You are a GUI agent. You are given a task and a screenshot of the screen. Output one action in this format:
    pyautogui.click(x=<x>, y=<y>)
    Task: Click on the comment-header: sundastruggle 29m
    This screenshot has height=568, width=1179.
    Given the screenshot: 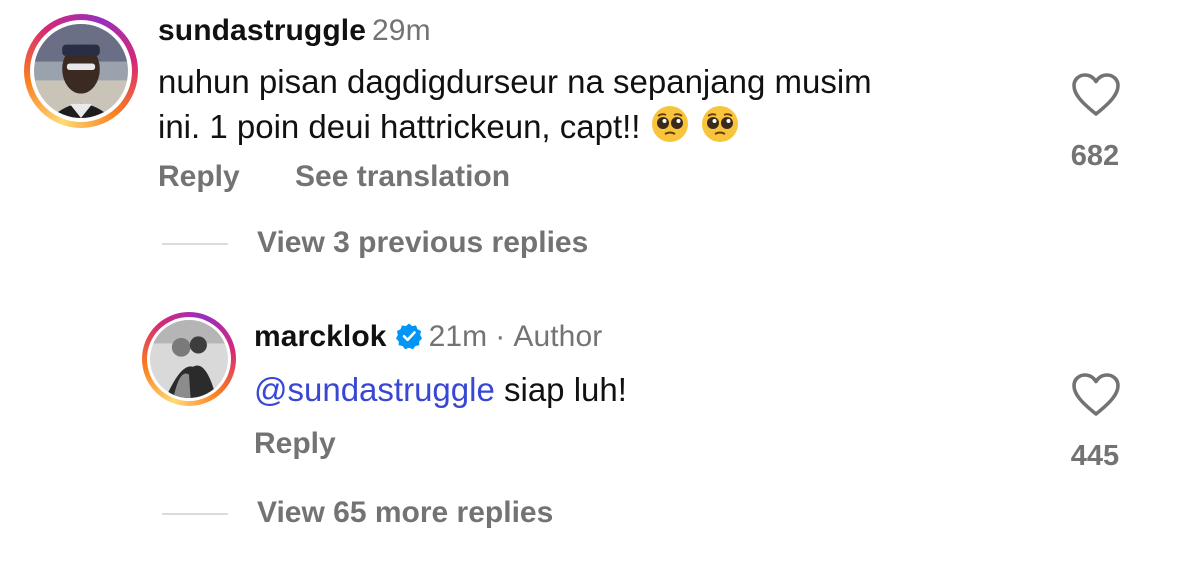 What is the action you would take?
    pyautogui.click(x=294, y=31)
    